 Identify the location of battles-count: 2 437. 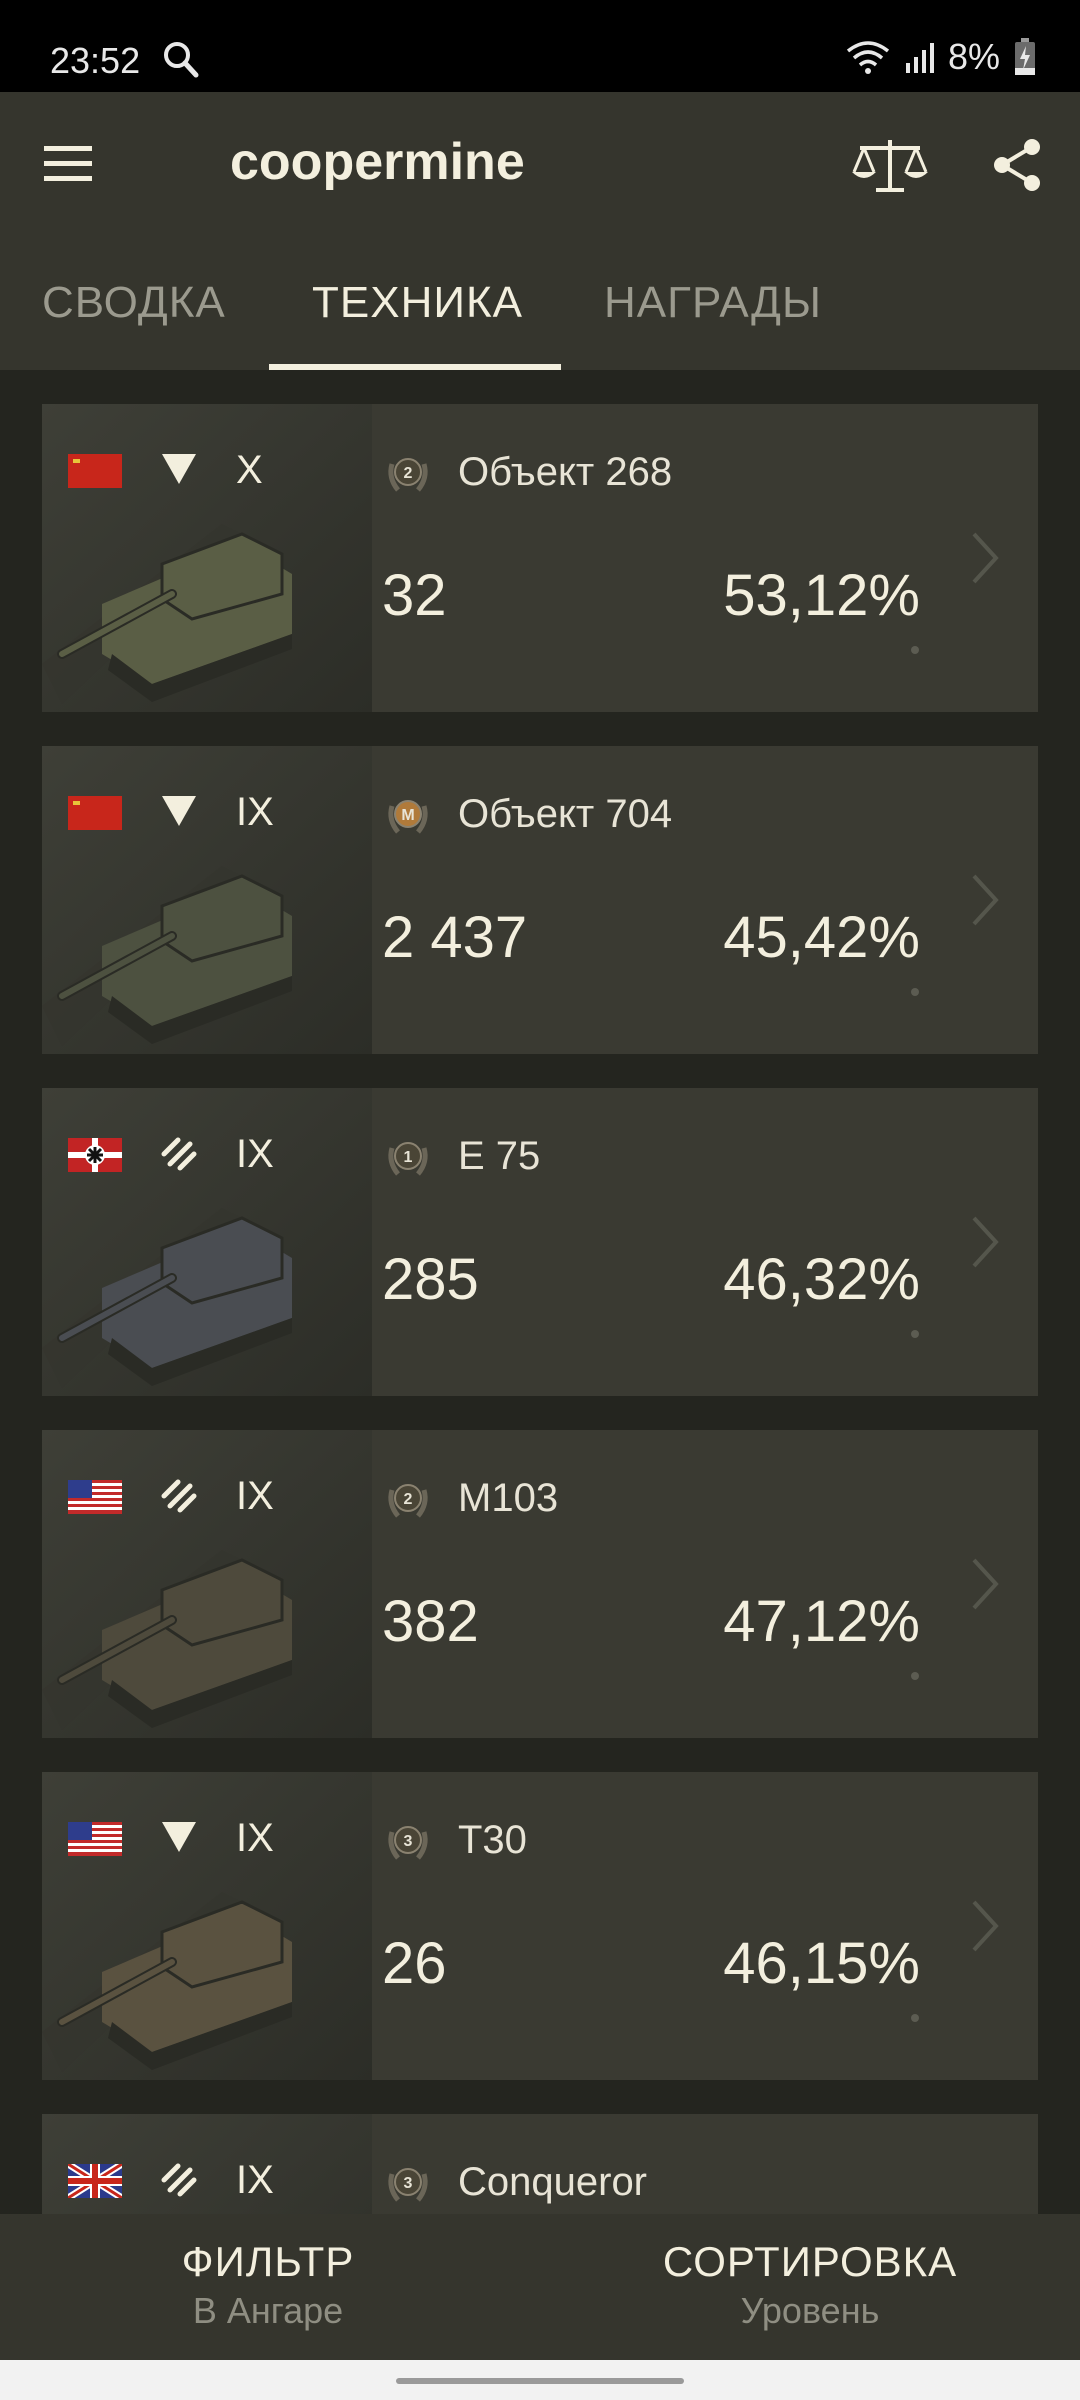
(455, 937).